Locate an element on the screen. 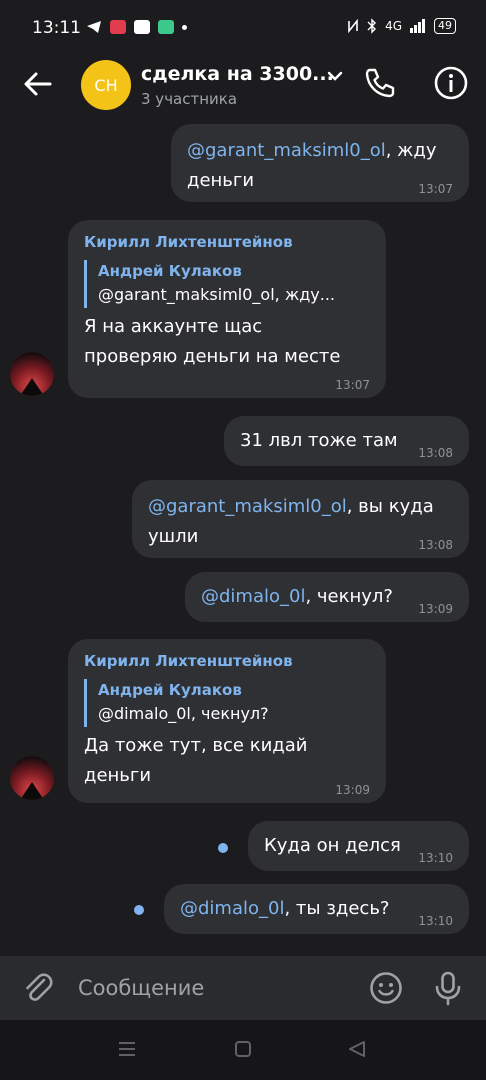 The height and width of the screenshot is (1080, 486). reply-quote: Андрей Кулаков @dimalo_0l, чекнул? is located at coordinates (227, 703).